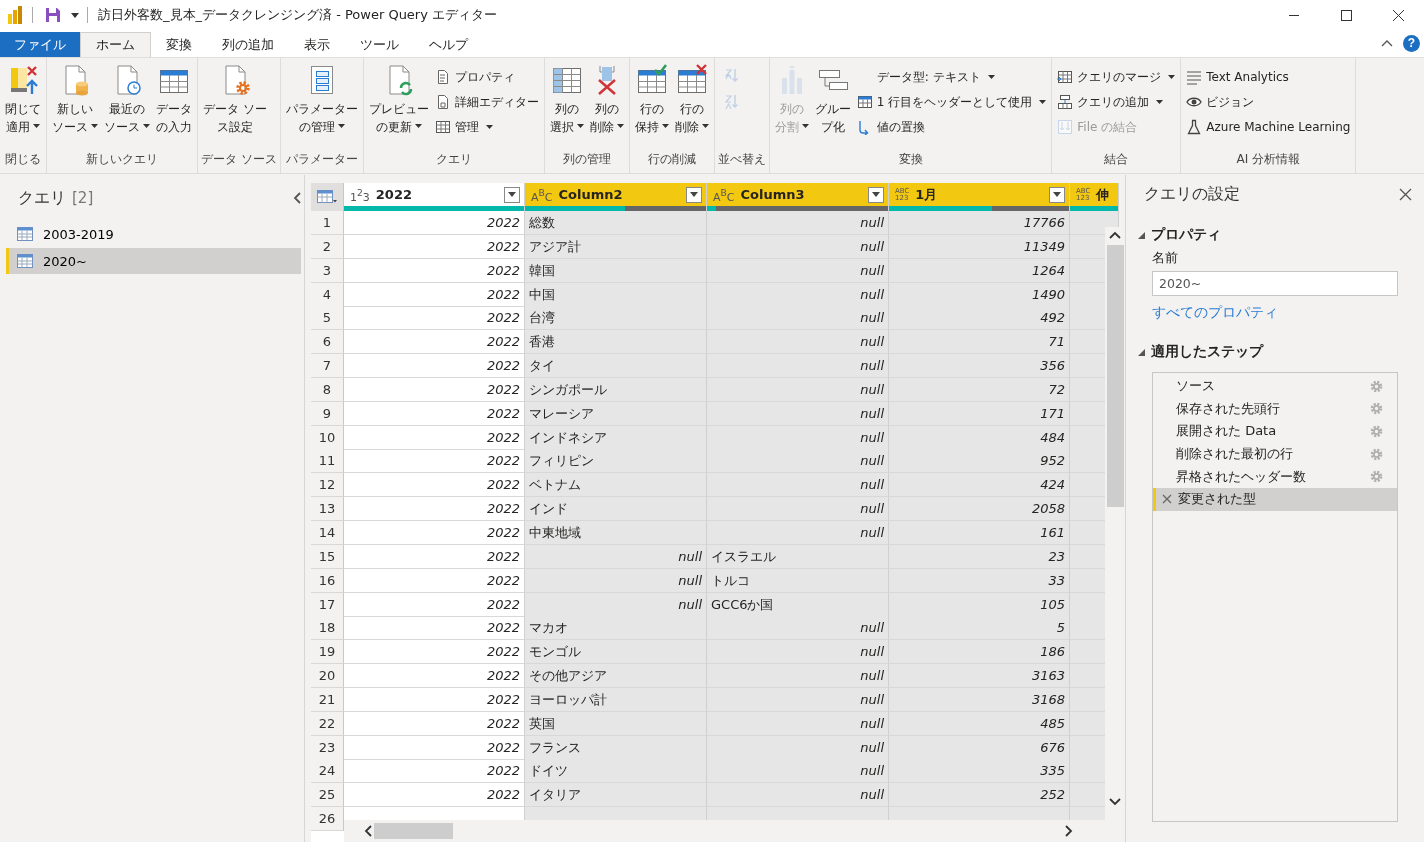 This screenshot has height=842, width=1424. Describe the element at coordinates (115, 44) in the screenshot. I see `ribbon-tab: ホーム` at that location.